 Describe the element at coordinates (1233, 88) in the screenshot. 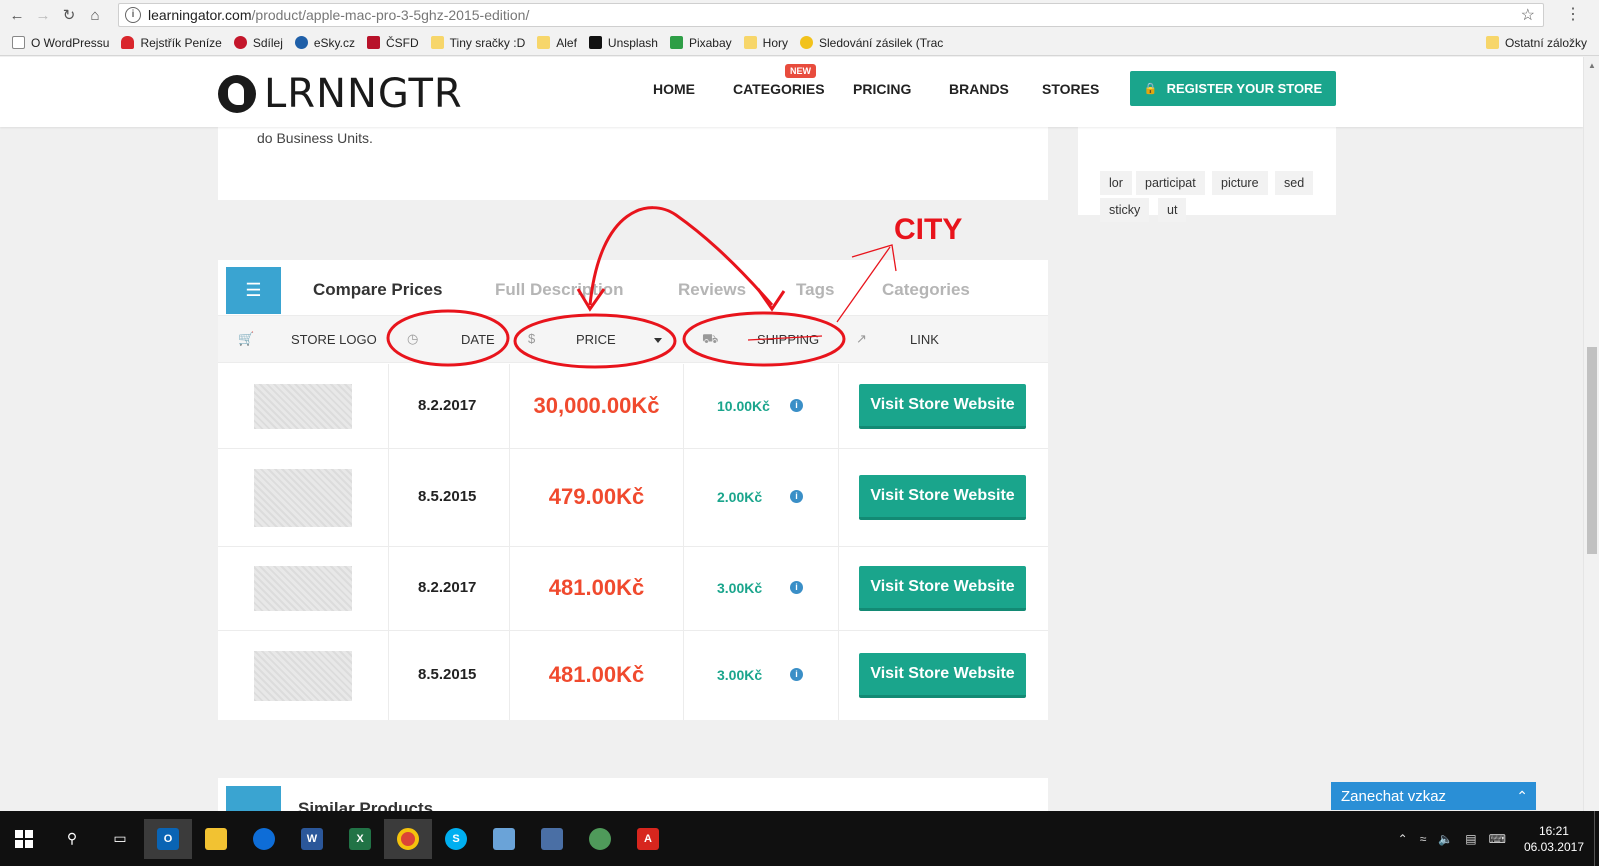

I see `register-store-button: 🔒 REGISTER YOUR STORE` at that location.